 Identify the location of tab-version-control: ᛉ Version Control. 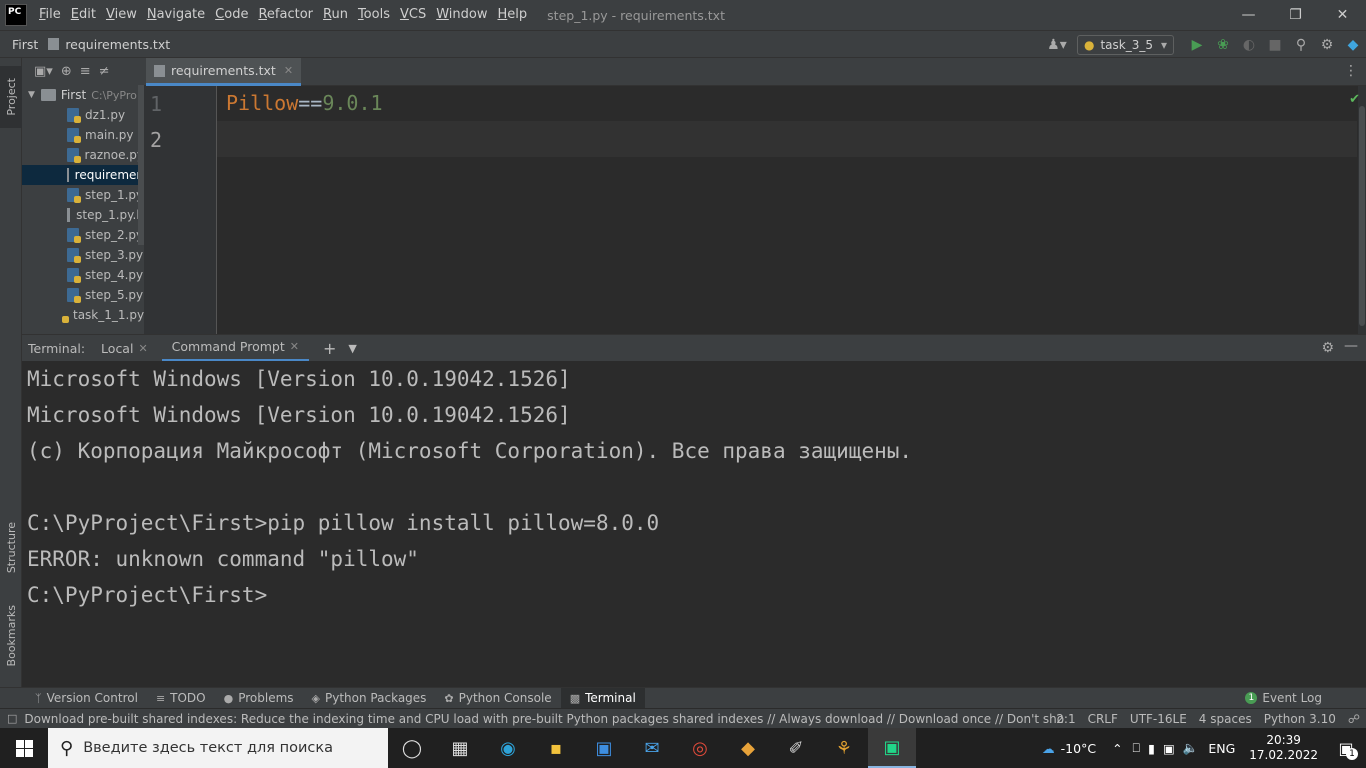
(86, 698).